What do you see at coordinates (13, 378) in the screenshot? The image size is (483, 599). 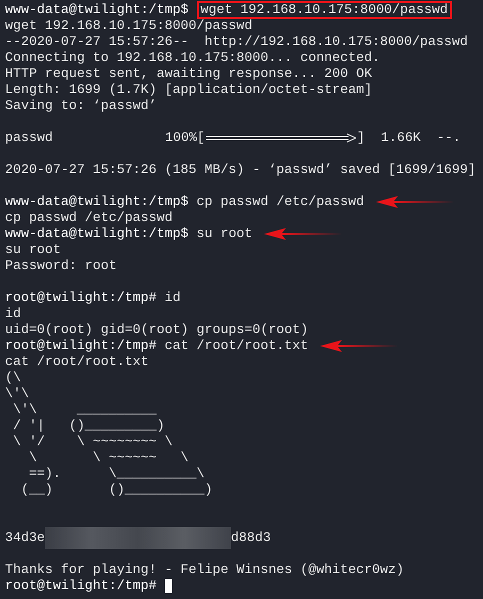 I see `output-line: (\` at bounding box center [13, 378].